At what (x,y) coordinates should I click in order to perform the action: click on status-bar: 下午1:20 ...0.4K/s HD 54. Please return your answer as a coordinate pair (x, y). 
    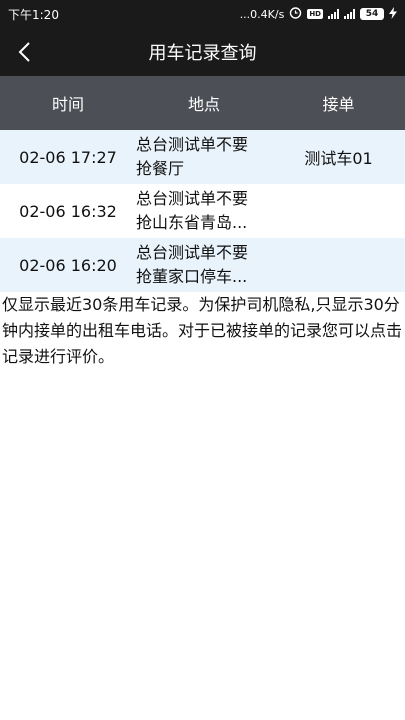
    Looking at the image, I should click on (202, 14).